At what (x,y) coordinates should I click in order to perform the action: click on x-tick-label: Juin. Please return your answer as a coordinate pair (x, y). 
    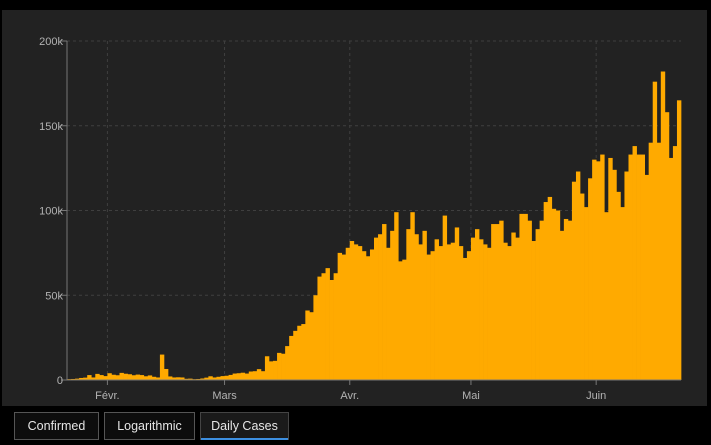
    Looking at the image, I should click on (596, 396).